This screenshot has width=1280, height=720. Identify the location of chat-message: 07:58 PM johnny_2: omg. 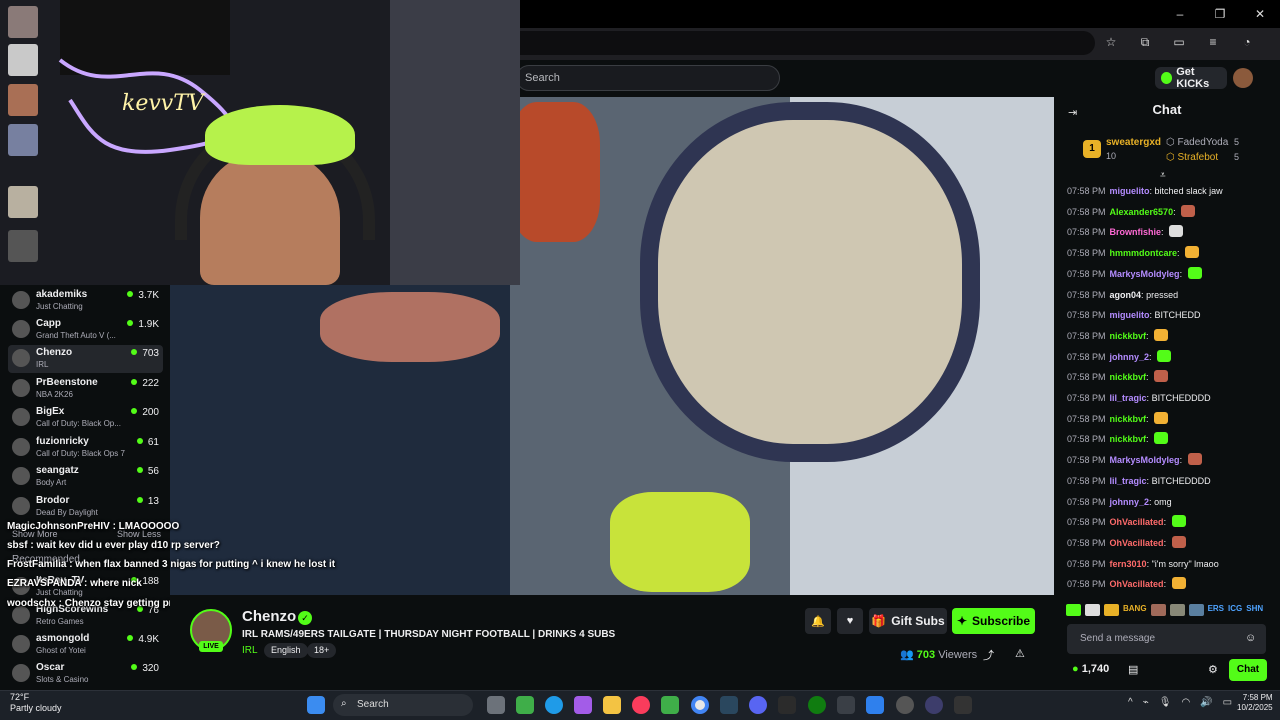
(1119, 502).